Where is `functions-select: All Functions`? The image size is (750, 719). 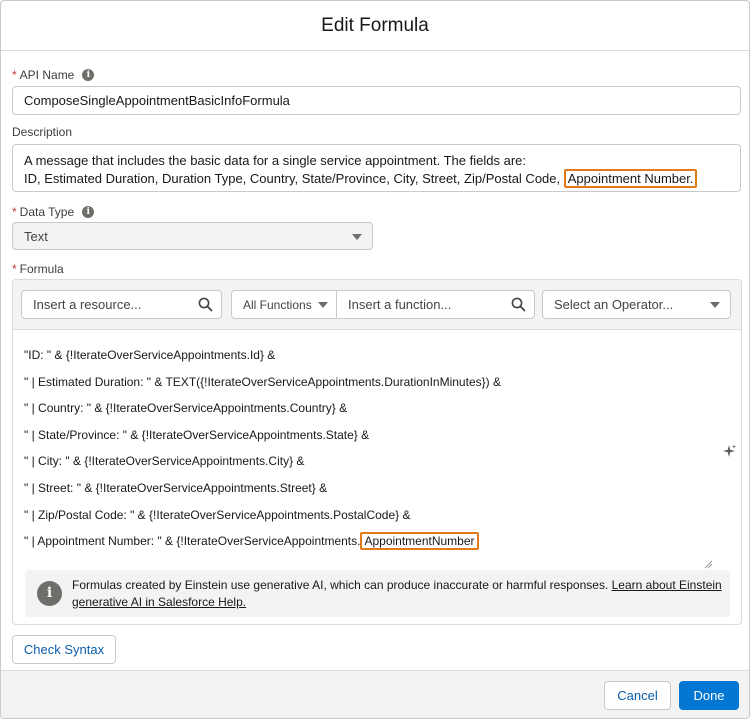 functions-select: All Functions is located at coordinates (284, 304).